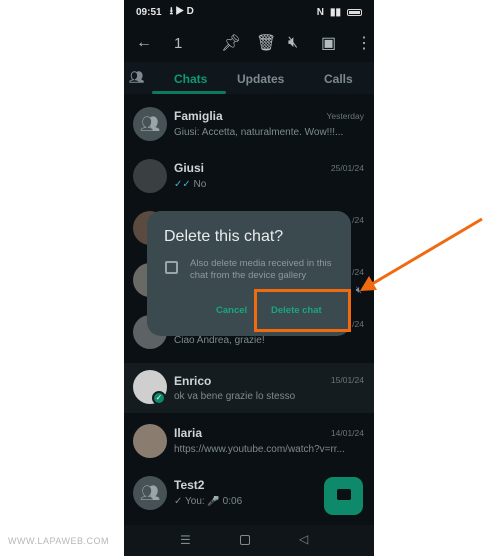 The height and width of the screenshot is (556, 500). What do you see at coordinates (58, 541) in the screenshot?
I see `watermark: WWW.LAPAWEB.COM` at bounding box center [58, 541].